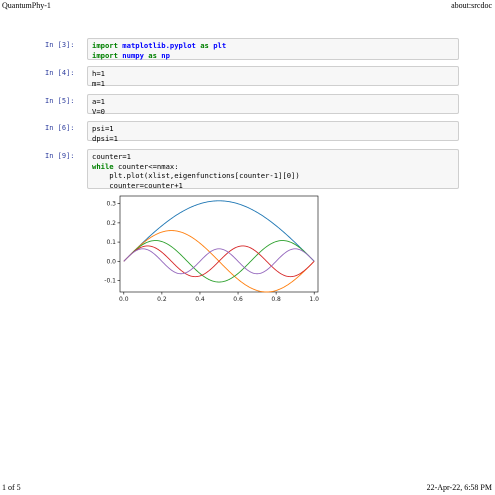 Image resolution: width=495 pixels, height=495 pixels. I want to click on output-plot: 0.0 0.2 0.4 0.6 0.8 1.0 -0.1 0.0 0.1 0.2 0.3, so click(215, 249).